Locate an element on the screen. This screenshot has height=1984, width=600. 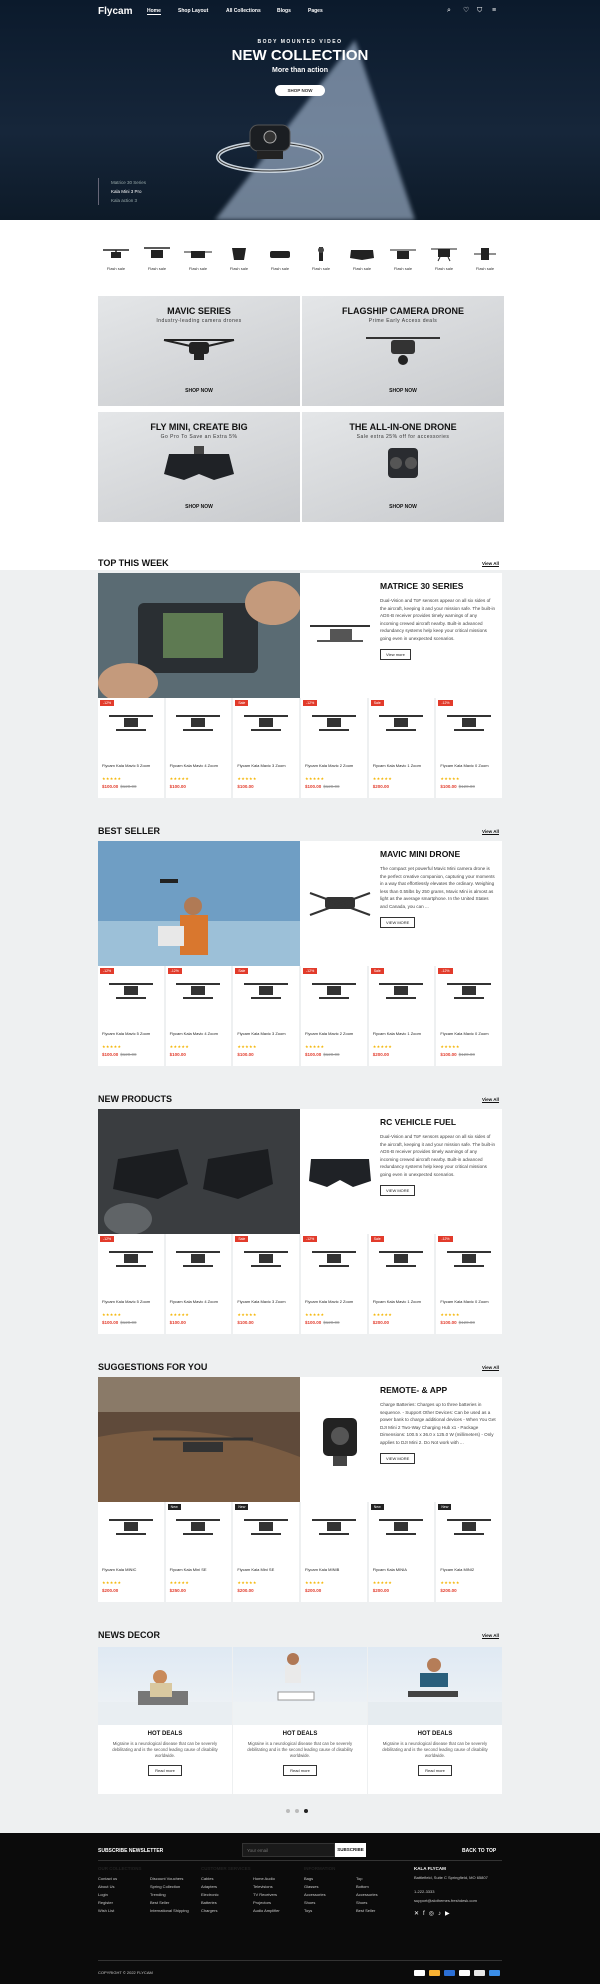
footer-link: International Shipping is located at coordinates (169, 1911).